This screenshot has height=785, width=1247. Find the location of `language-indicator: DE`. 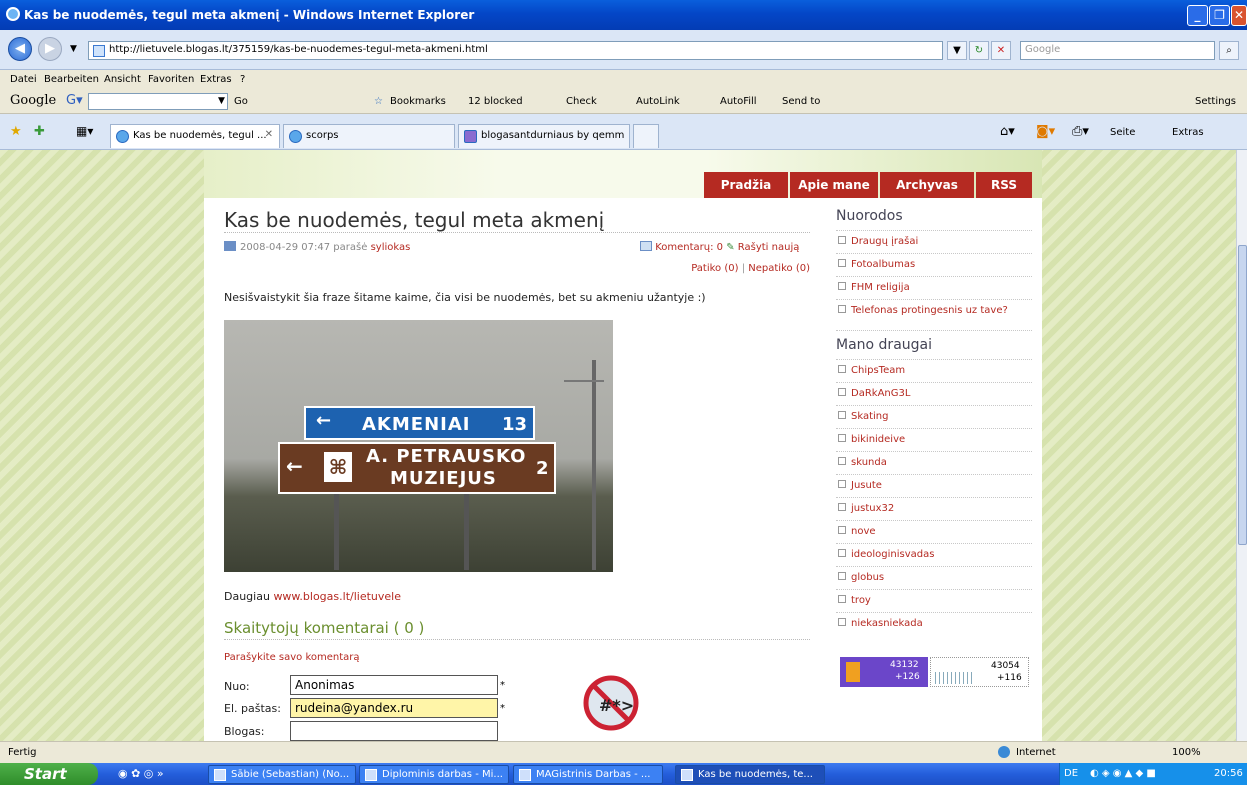

language-indicator: DE is located at coordinates (1071, 773).